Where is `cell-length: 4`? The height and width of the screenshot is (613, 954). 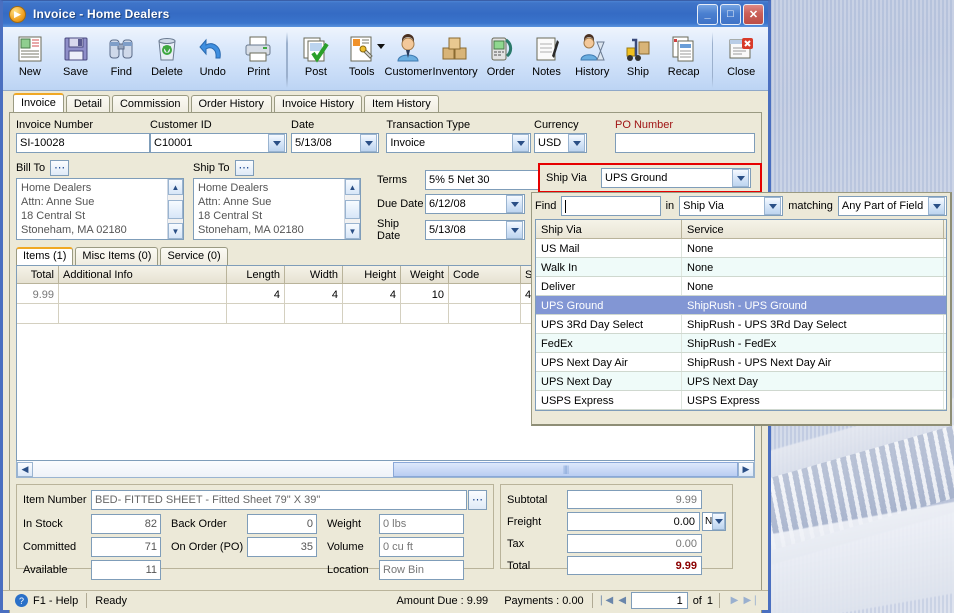
cell-length: 4 is located at coordinates (256, 293).